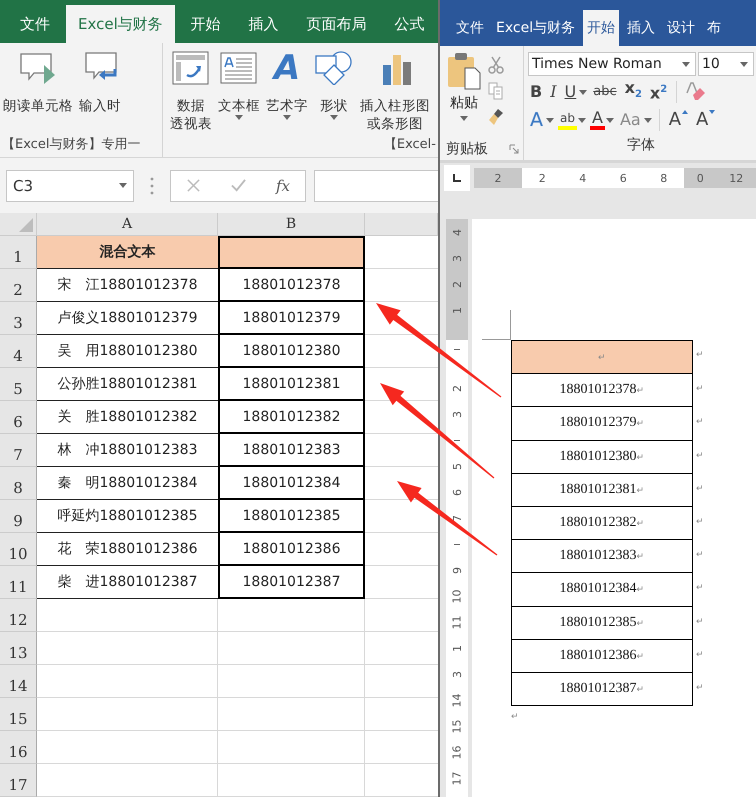 This screenshot has width=756, height=797. I want to click on row-header: 5, so click(18, 384).